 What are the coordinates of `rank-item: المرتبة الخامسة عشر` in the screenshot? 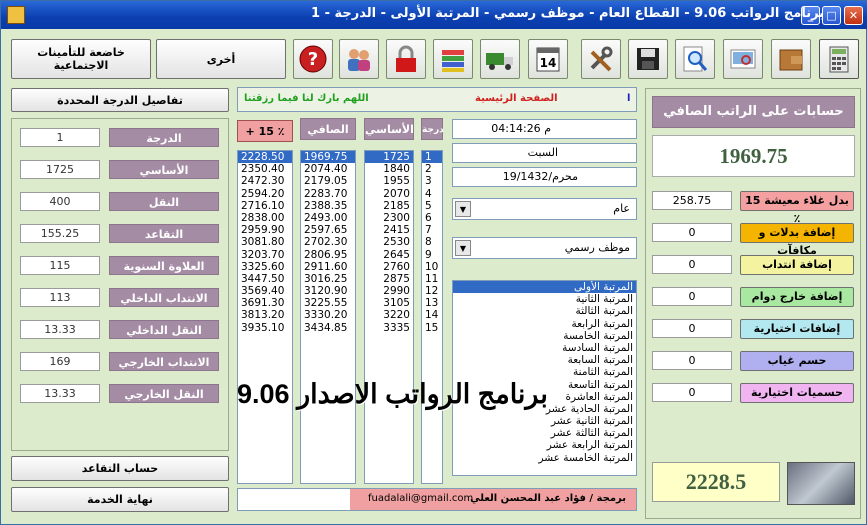 It's located at (544, 458).